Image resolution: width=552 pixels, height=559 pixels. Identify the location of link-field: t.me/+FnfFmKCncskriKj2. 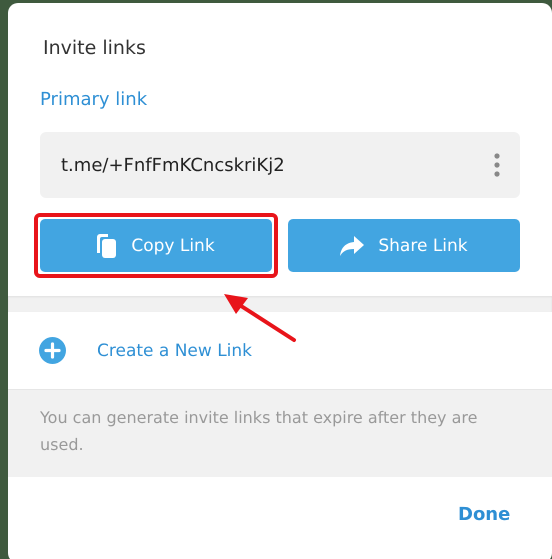
(280, 165).